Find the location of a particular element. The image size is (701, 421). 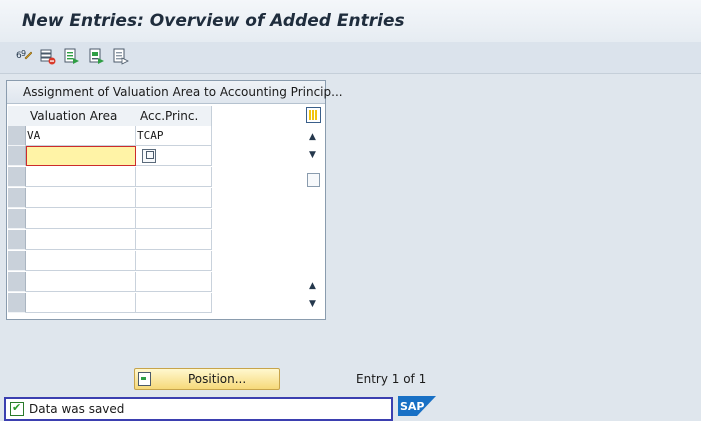

row-selector-column is located at coordinates (17, 220).